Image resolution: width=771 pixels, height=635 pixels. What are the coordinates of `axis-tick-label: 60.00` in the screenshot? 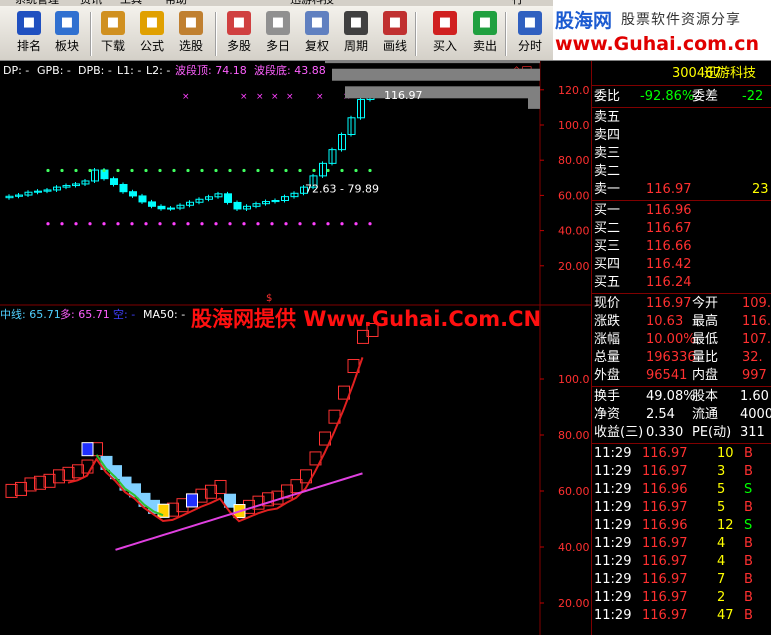 It's located at (574, 491).